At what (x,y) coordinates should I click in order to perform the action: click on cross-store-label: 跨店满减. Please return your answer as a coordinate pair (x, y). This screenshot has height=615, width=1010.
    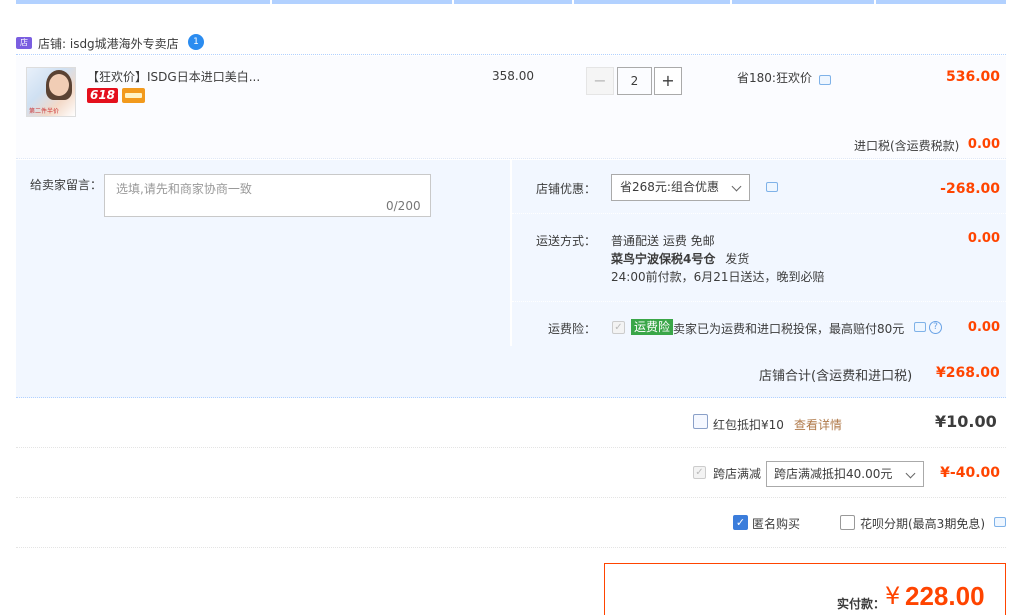
    Looking at the image, I should click on (737, 474).